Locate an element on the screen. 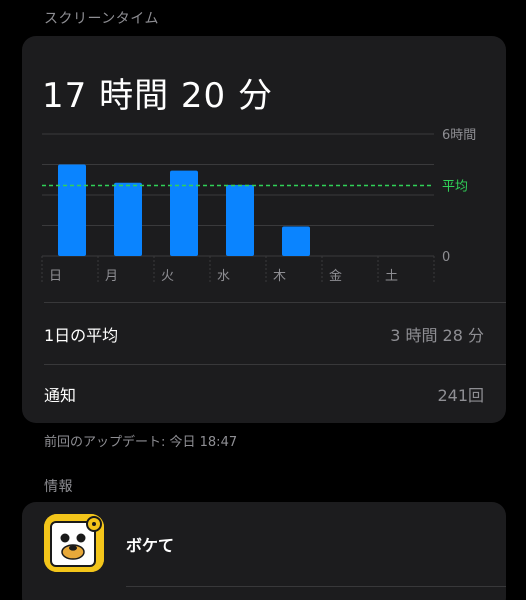  bar-火 is located at coordinates (184, 213).